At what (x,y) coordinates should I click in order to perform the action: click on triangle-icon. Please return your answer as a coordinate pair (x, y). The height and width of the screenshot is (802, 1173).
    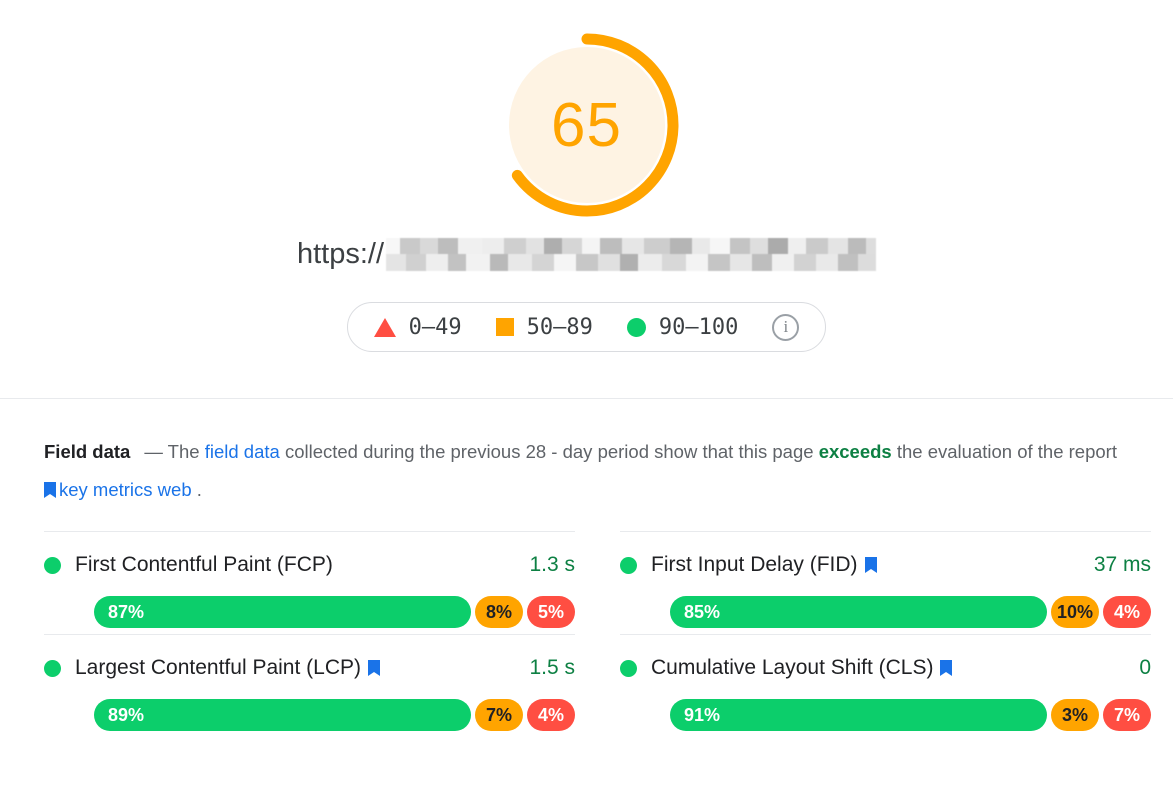
    Looking at the image, I should click on (384, 327).